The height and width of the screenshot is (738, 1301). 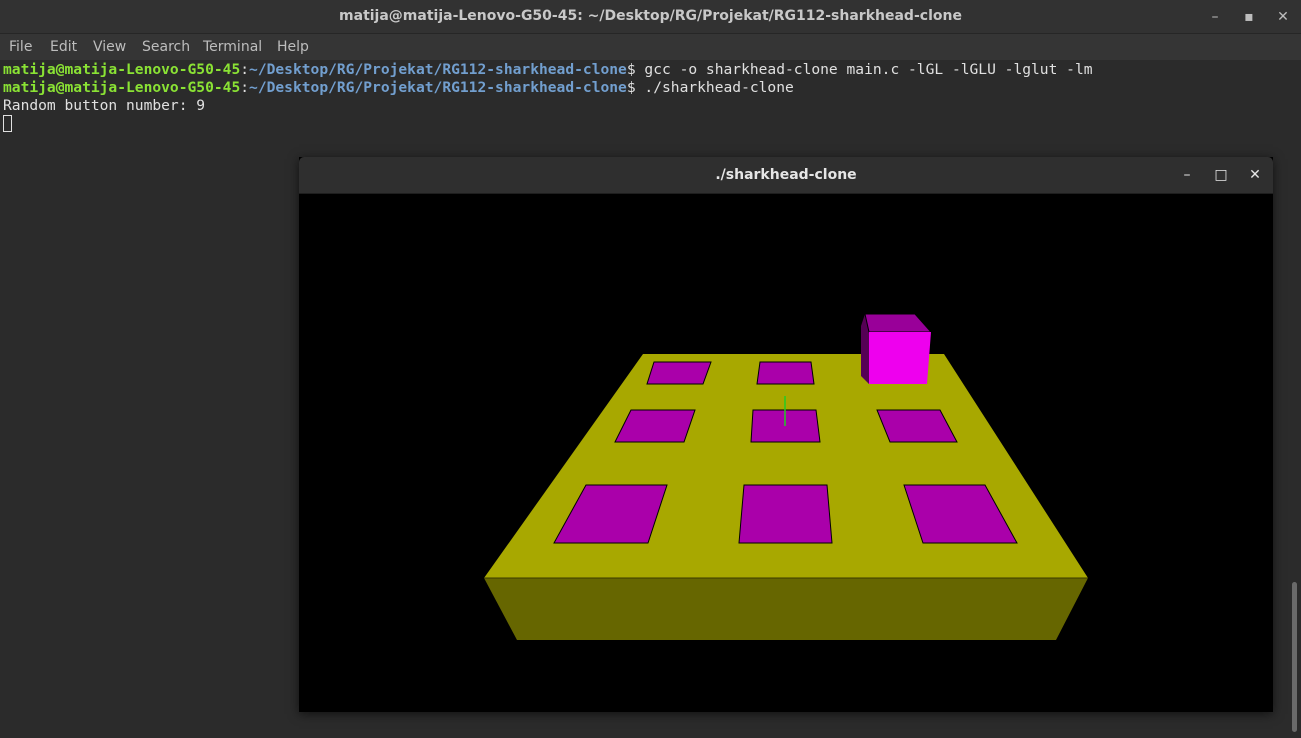 What do you see at coordinates (786, 466) in the screenshot?
I see `board-top` at bounding box center [786, 466].